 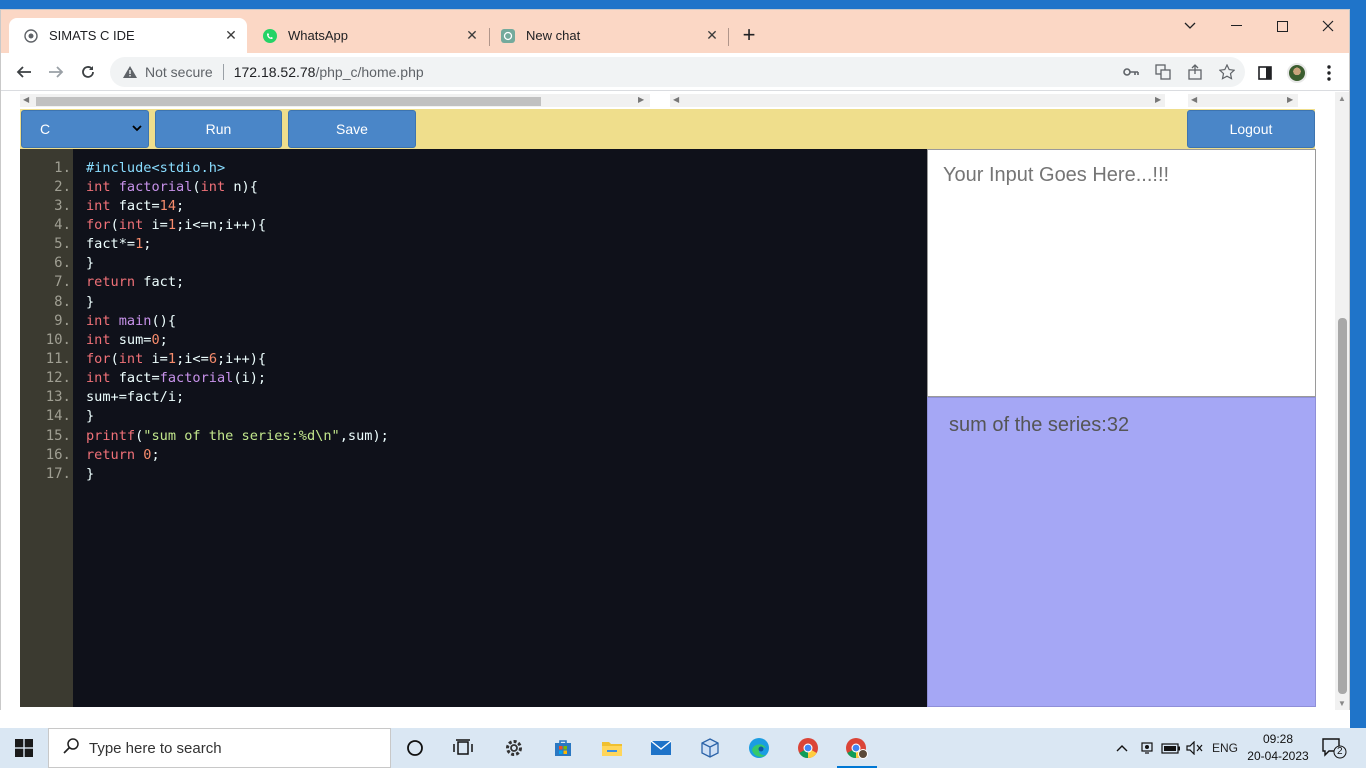 What do you see at coordinates (612, 748) in the screenshot?
I see `file-explorer-icon` at bounding box center [612, 748].